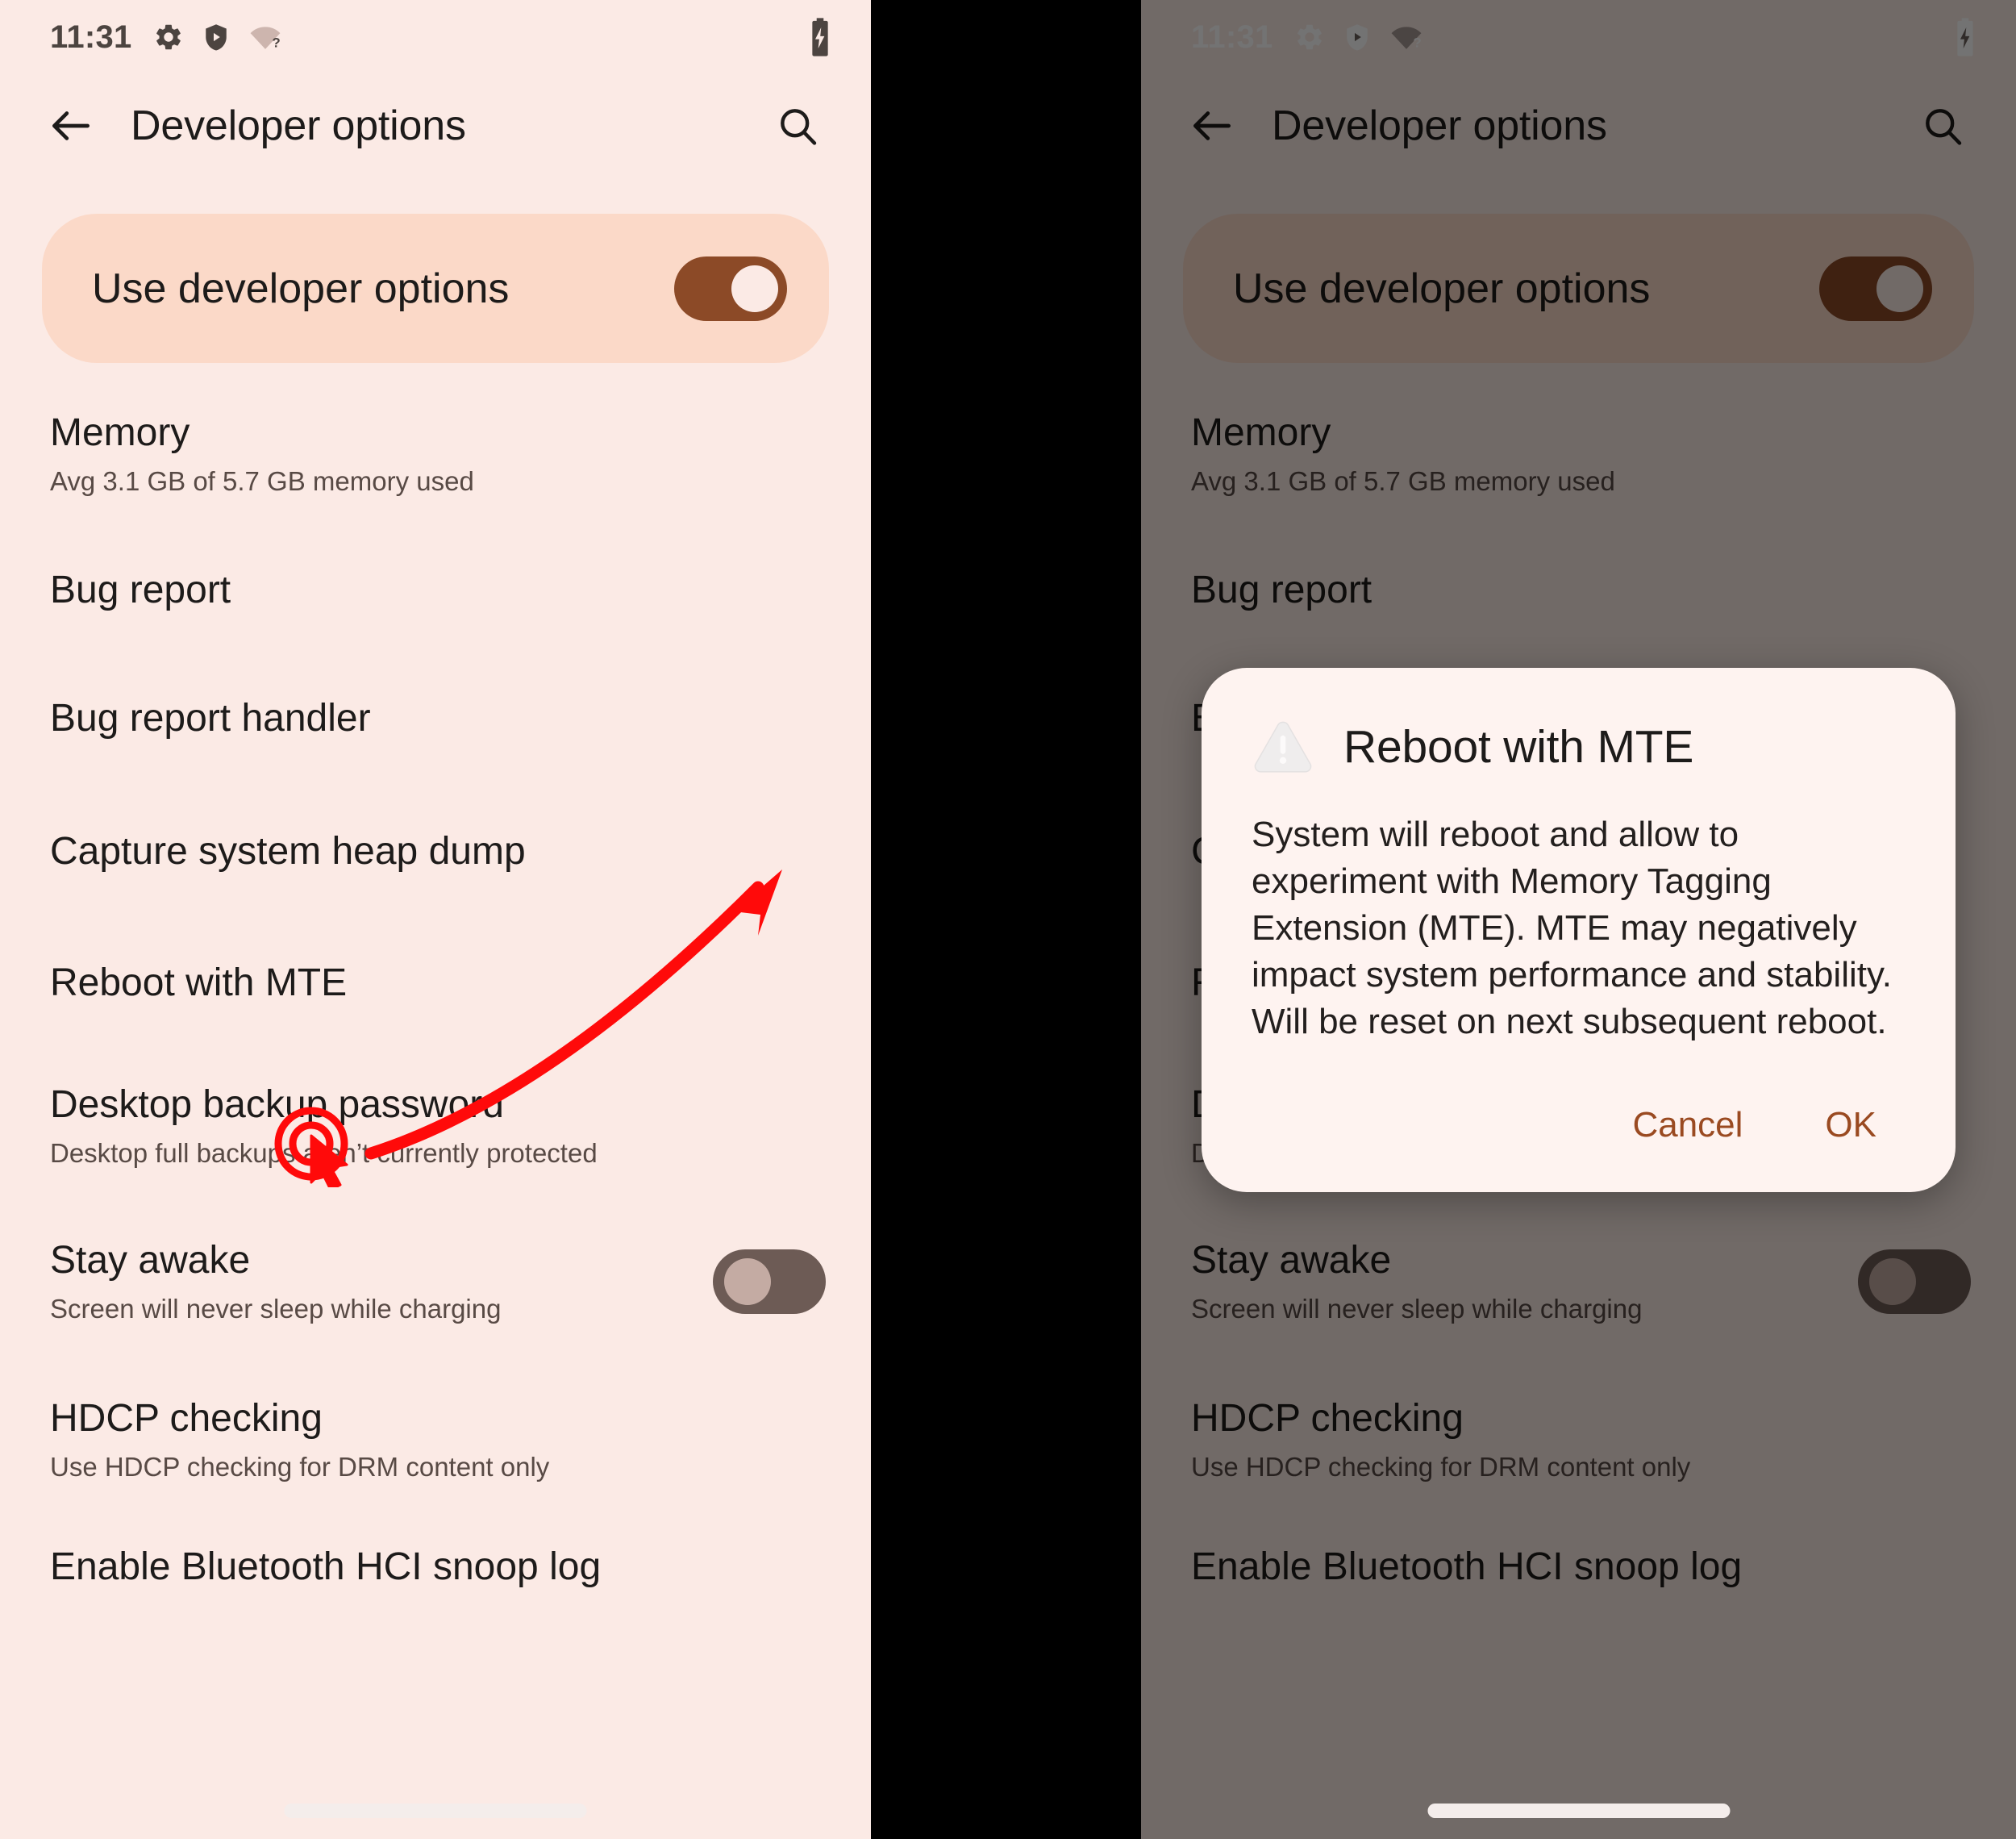 This screenshot has height=1839, width=2016. What do you see at coordinates (435, 1811) in the screenshot?
I see `home-indicator-left` at bounding box center [435, 1811].